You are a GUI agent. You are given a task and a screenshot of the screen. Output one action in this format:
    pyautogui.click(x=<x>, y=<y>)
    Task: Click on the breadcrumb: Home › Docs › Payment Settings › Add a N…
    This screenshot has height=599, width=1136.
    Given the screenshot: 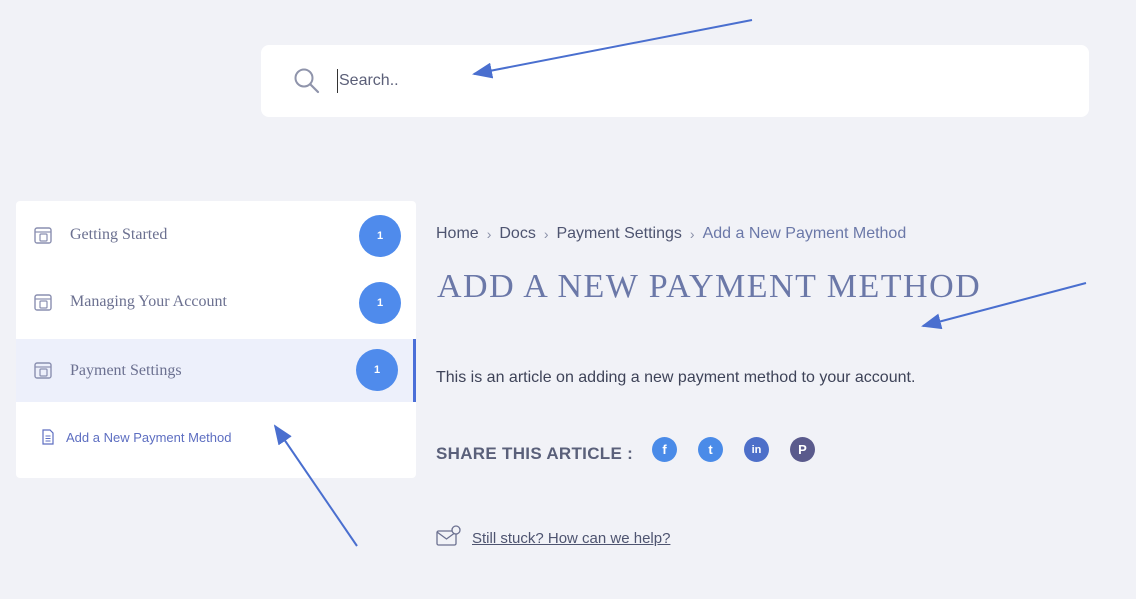 What is the action you would take?
    pyautogui.click(x=671, y=234)
    